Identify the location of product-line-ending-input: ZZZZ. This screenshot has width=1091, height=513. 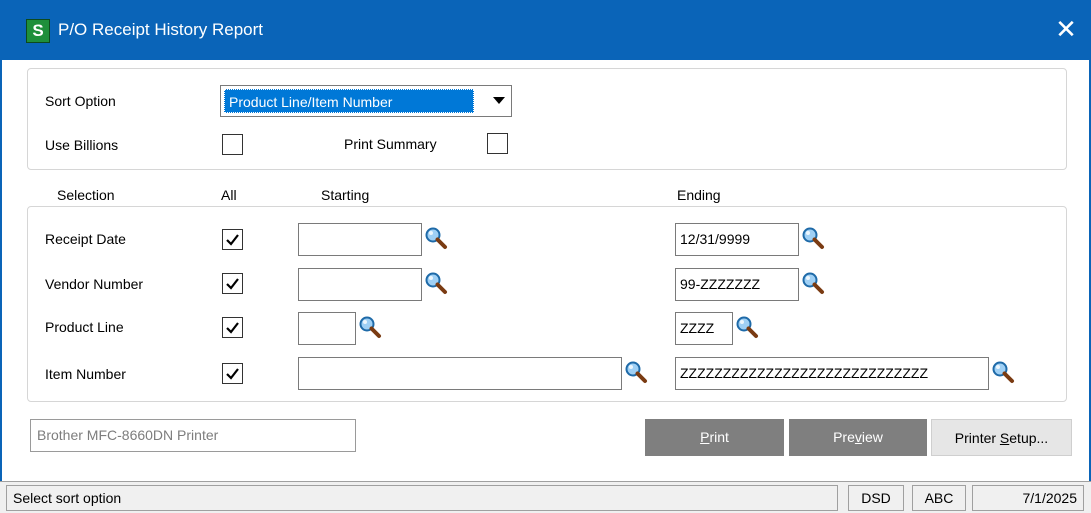
(704, 328).